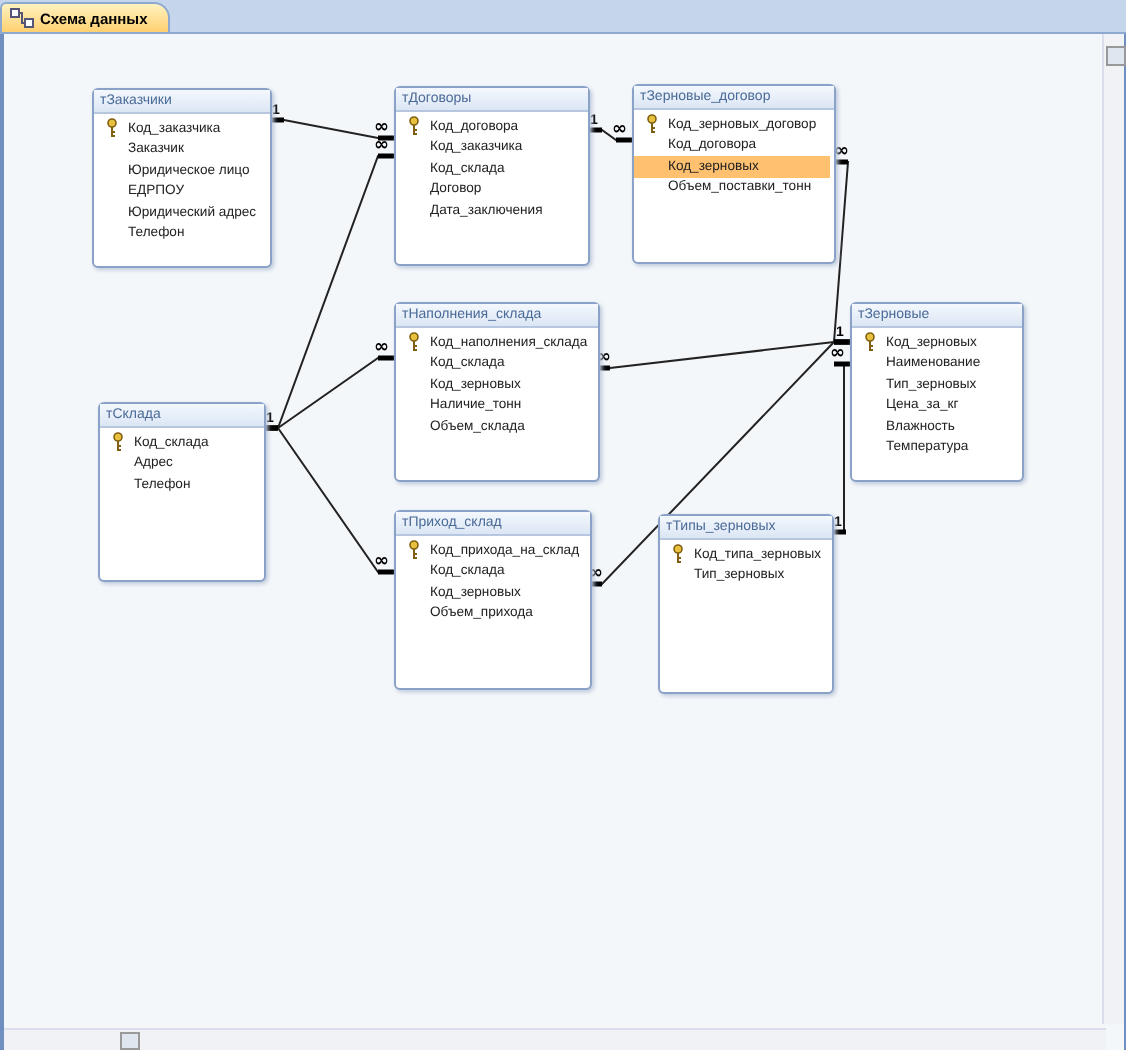  What do you see at coordinates (555, 1039) in the screenshot?
I see `horizontal-scrollbar` at bounding box center [555, 1039].